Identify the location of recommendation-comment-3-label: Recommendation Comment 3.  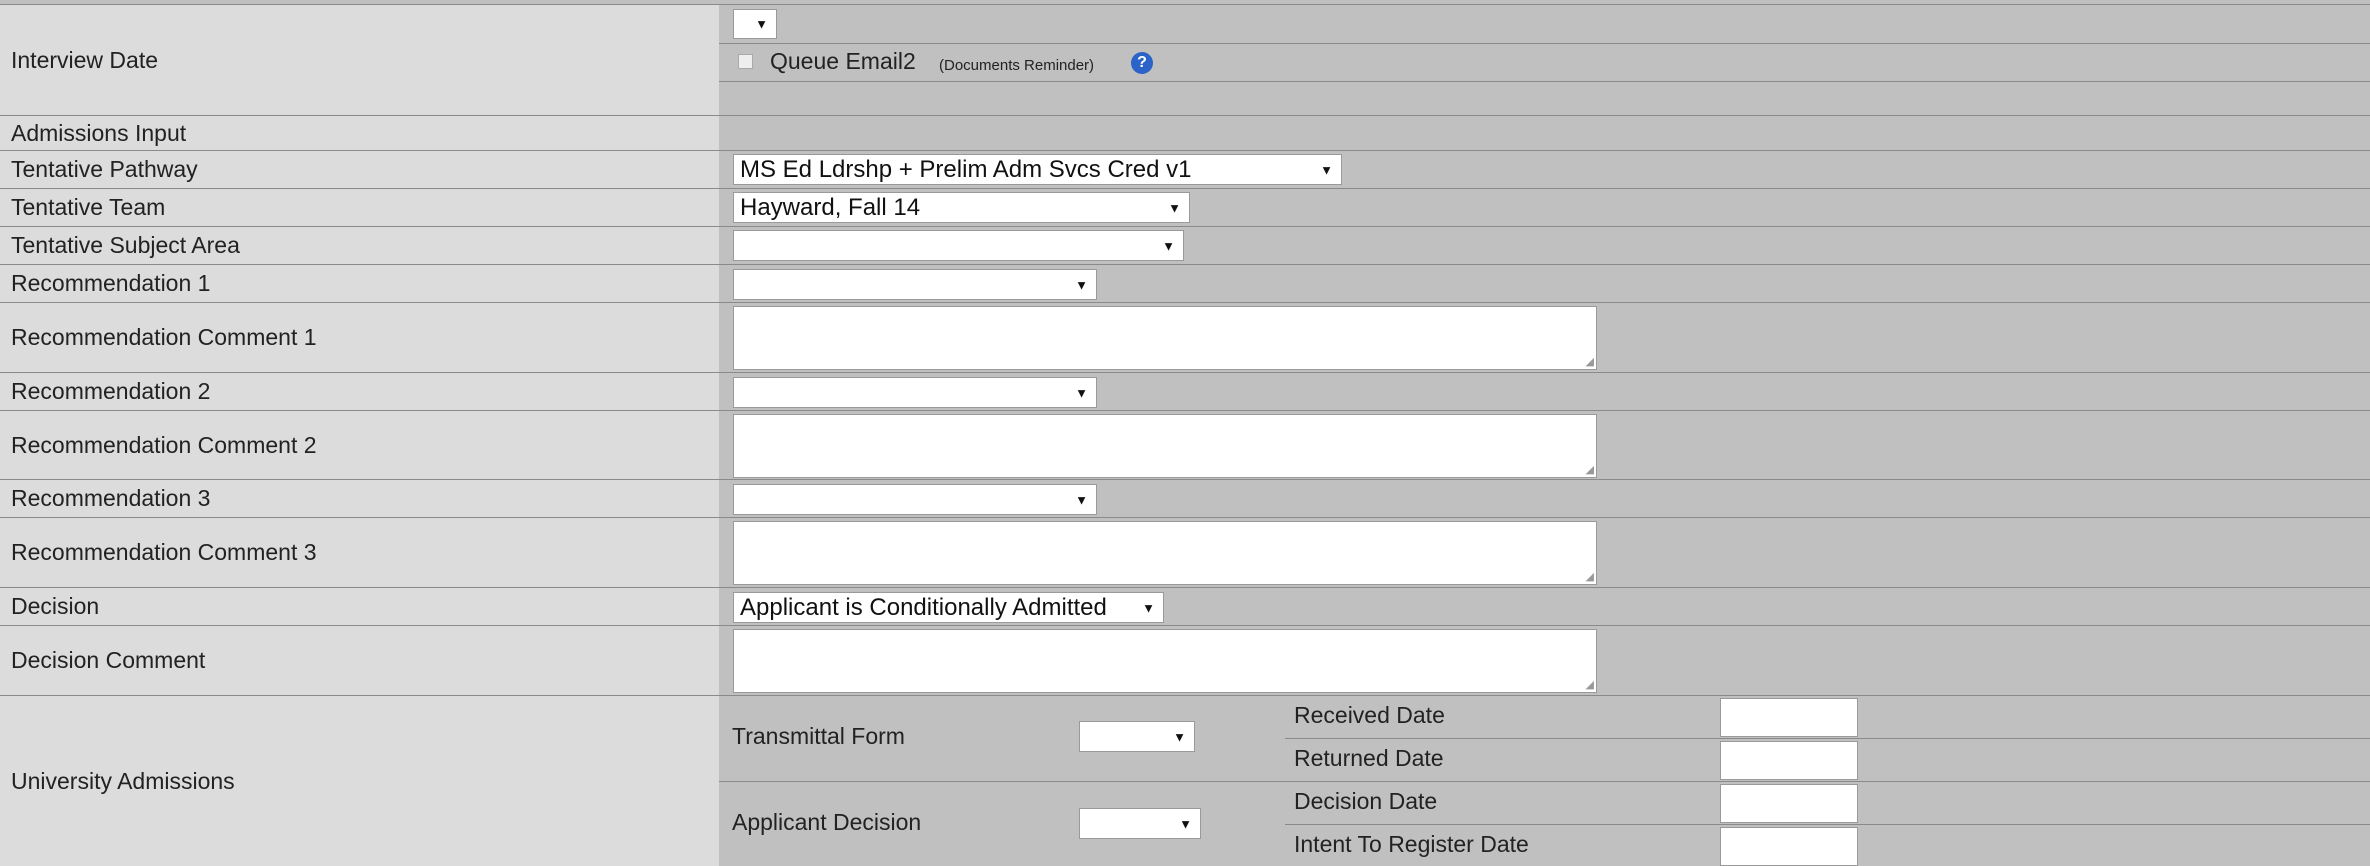
(359, 552).